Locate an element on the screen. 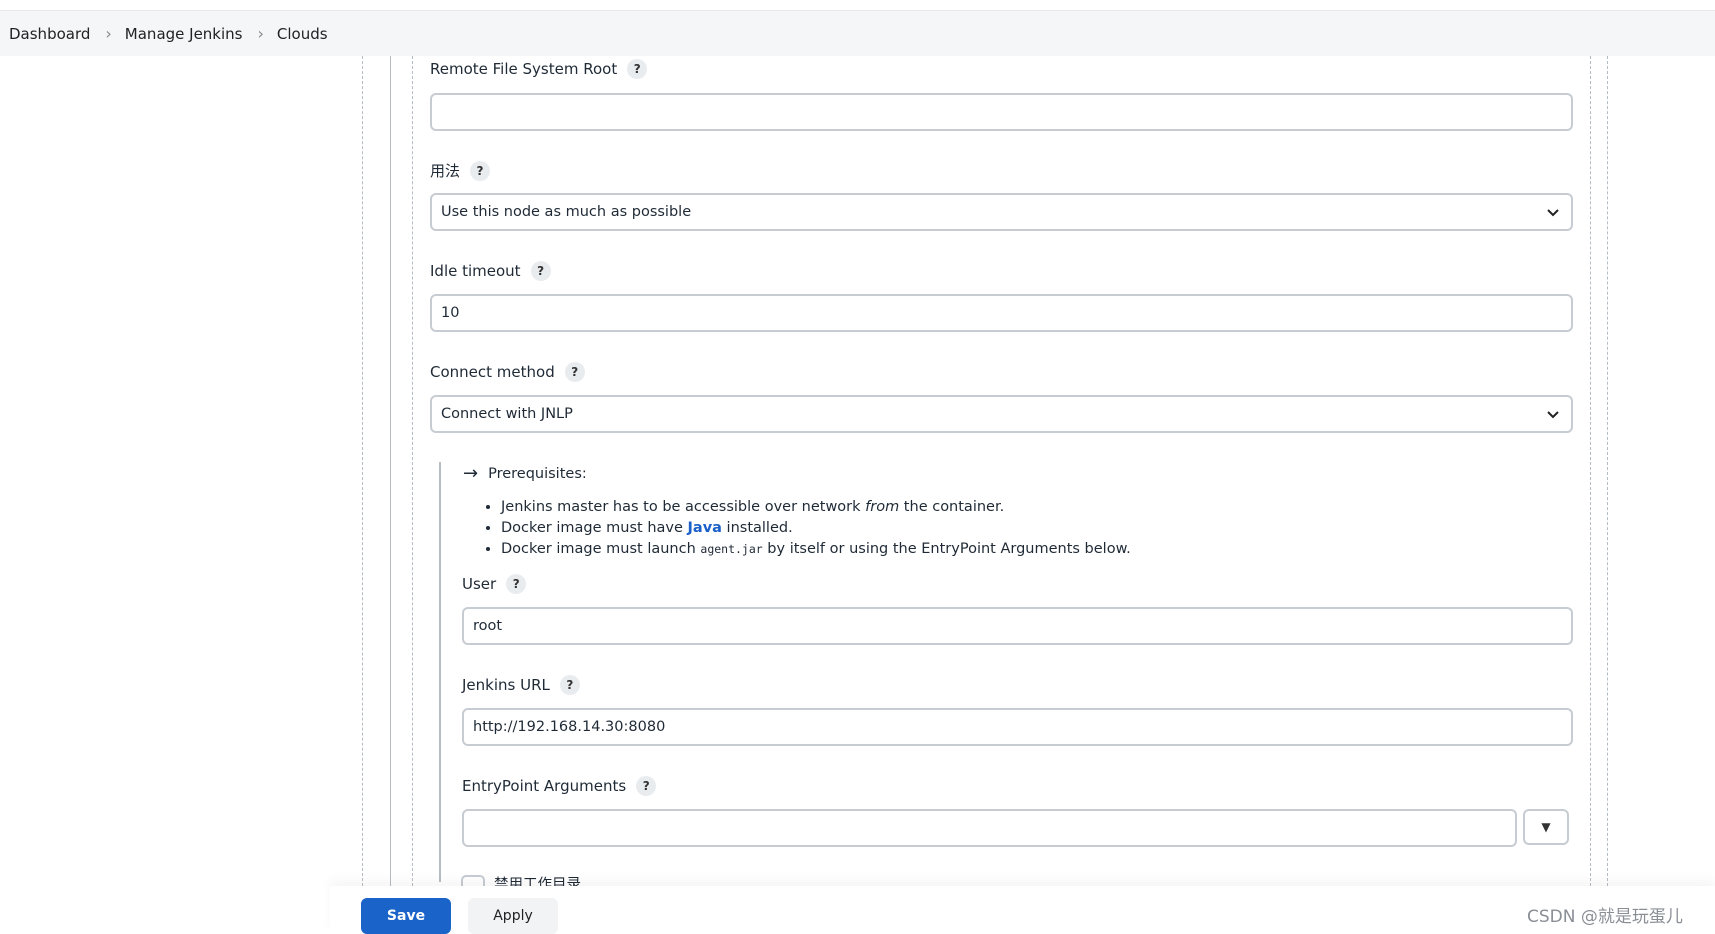 The width and height of the screenshot is (1715, 934). usage-label: 用法 ? is located at coordinates (460, 170).